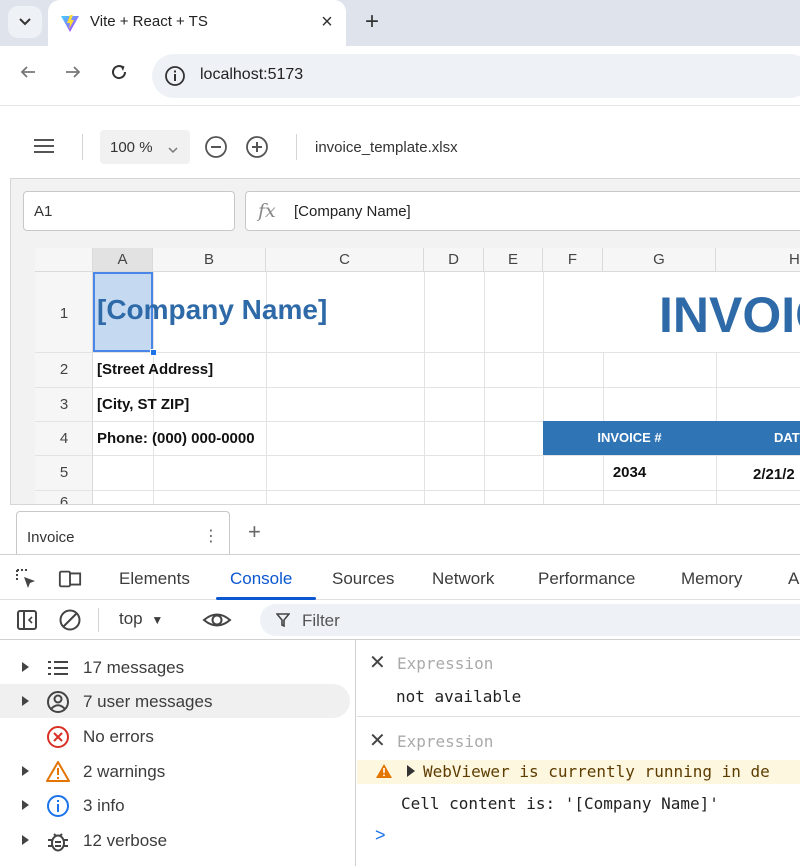 The image size is (800, 866). Describe the element at coordinates (70, 579) in the screenshot. I see `device-toolbar-icon` at that location.